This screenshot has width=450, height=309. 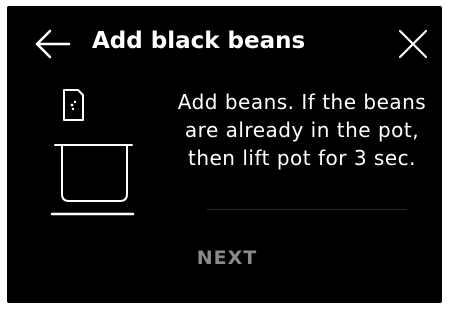 What do you see at coordinates (92, 152) in the screenshot?
I see `ingredient-into-pot-icon` at bounding box center [92, 152].